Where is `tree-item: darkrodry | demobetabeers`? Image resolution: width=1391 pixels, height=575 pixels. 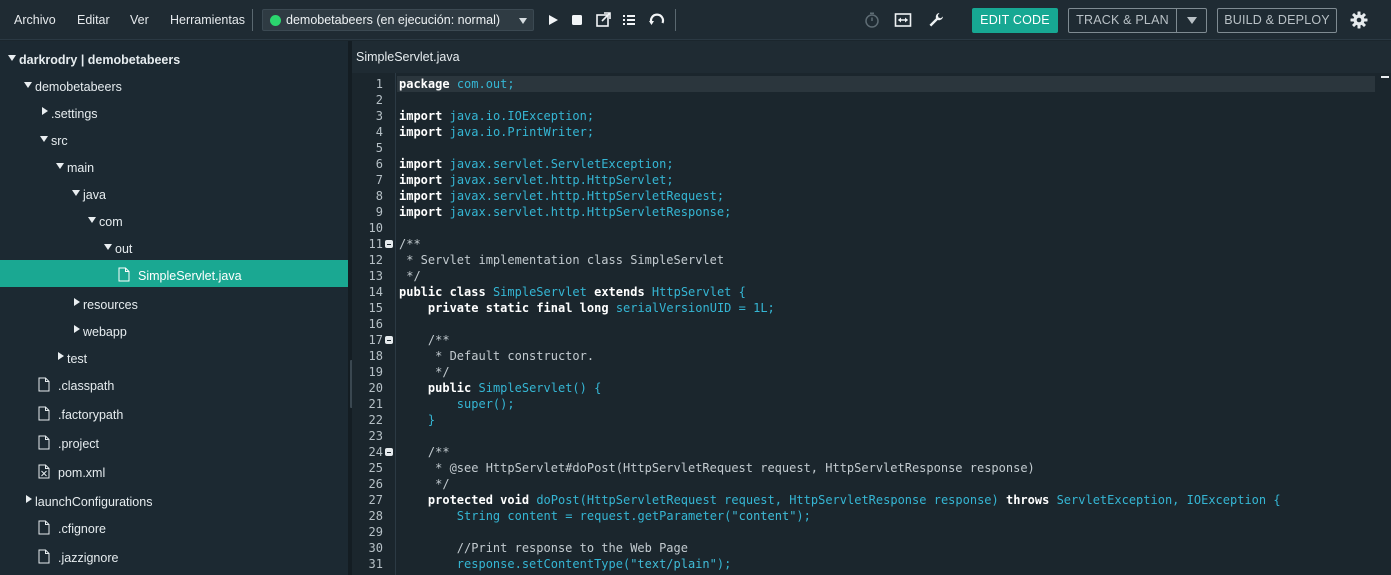
tree-item: darkrodry | demobetabeers is located at coordinates (174, 57).